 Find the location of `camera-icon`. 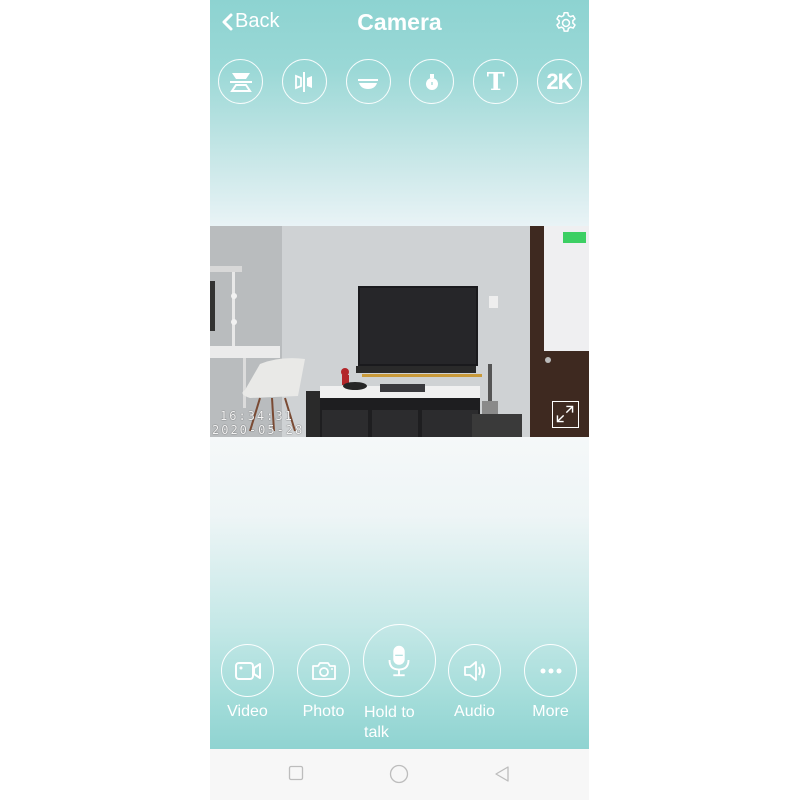

camera-icon is located at coordinates (323, 670).